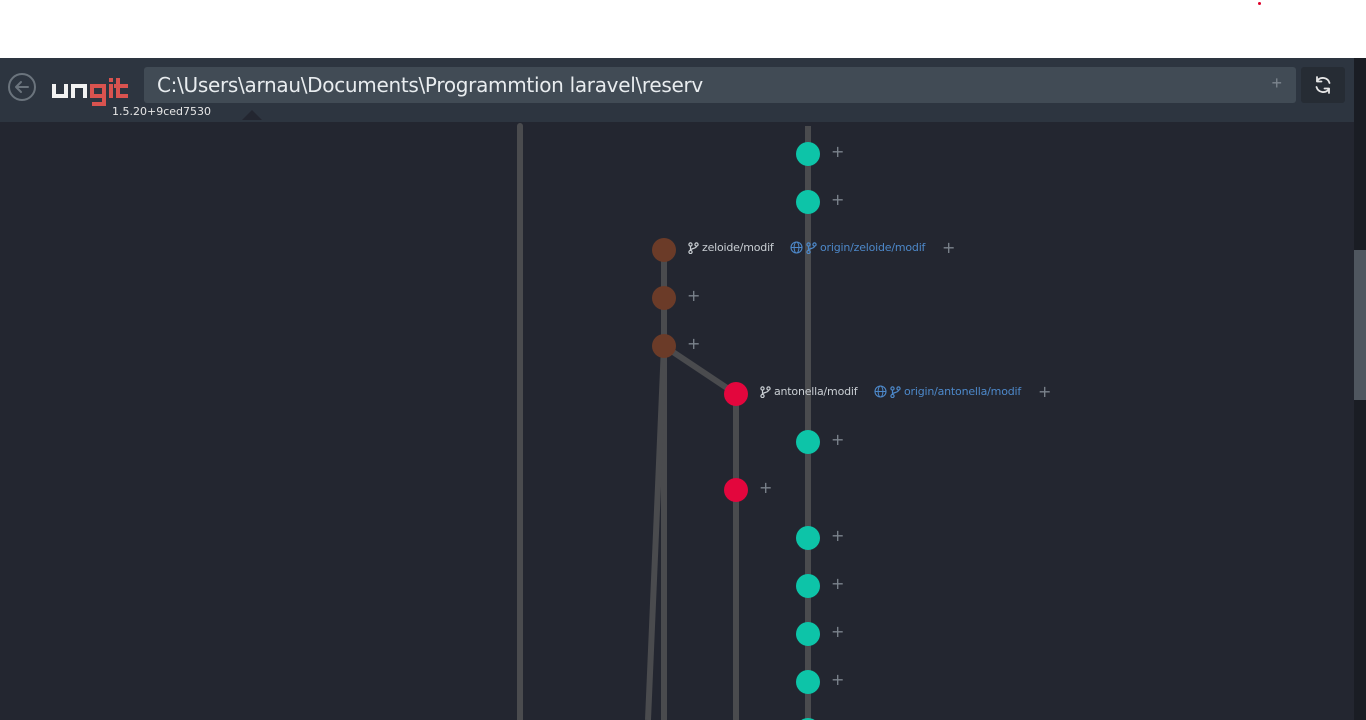  Describe the element at coordinates (1360, 325) in the screenshot. I see `scrollbar-thumb` at that location.